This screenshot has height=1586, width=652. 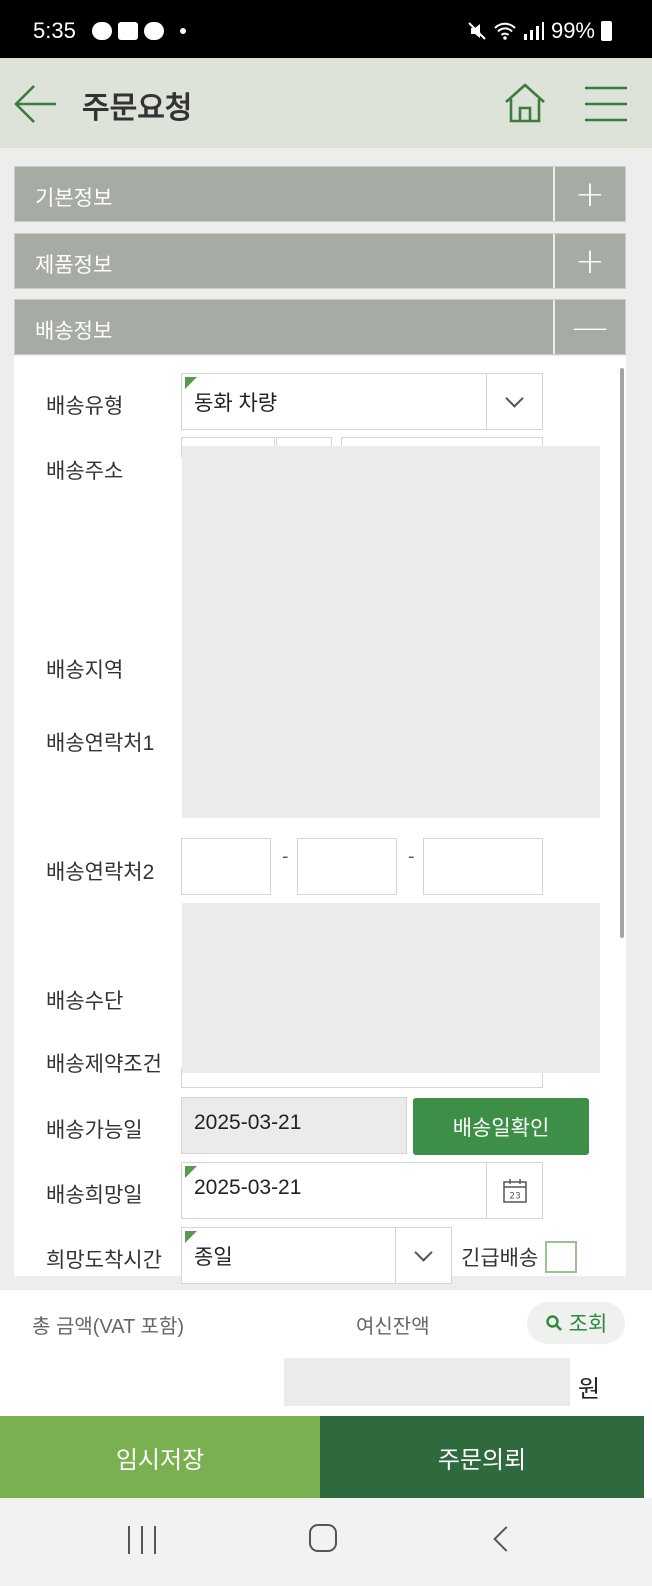 What do you see at coordinates (94, 1195) in the screenshot?
I see `desired-date-label: 배송희망일` at bounding box center [94, 1195].